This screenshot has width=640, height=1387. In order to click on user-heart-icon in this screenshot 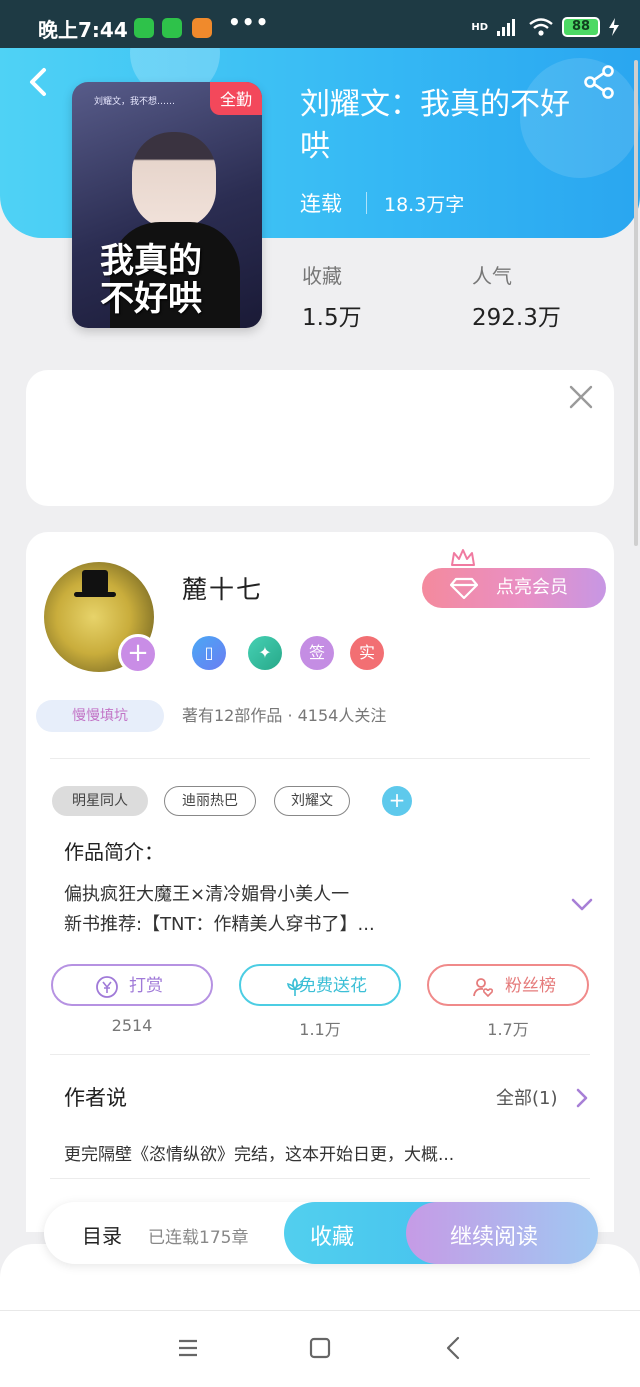, I will do `click(483, 988)`.